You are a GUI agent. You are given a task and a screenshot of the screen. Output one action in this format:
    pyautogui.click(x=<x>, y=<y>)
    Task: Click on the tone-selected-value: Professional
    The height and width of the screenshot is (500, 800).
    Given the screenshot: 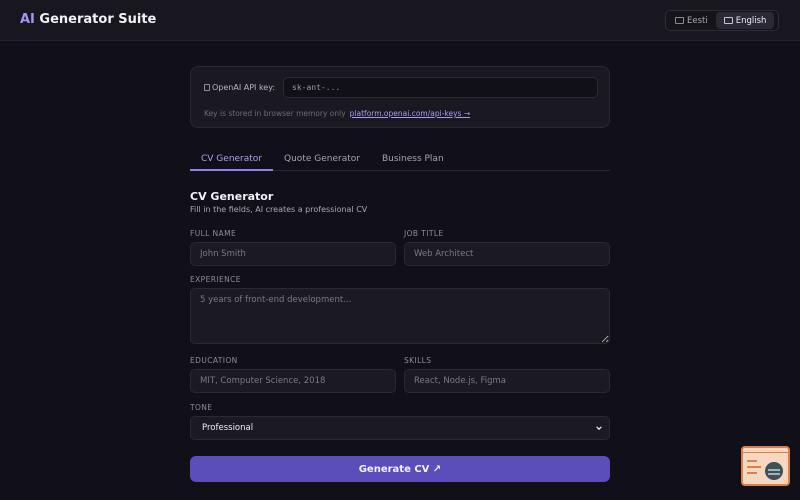 What is the action you would take?
    pyautogui.click(x=228, y=428)
    